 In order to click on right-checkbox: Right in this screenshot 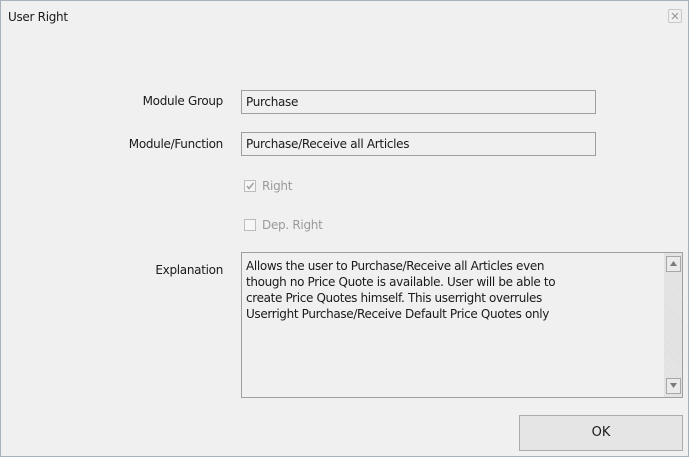, I will do `click(268, 186)`.